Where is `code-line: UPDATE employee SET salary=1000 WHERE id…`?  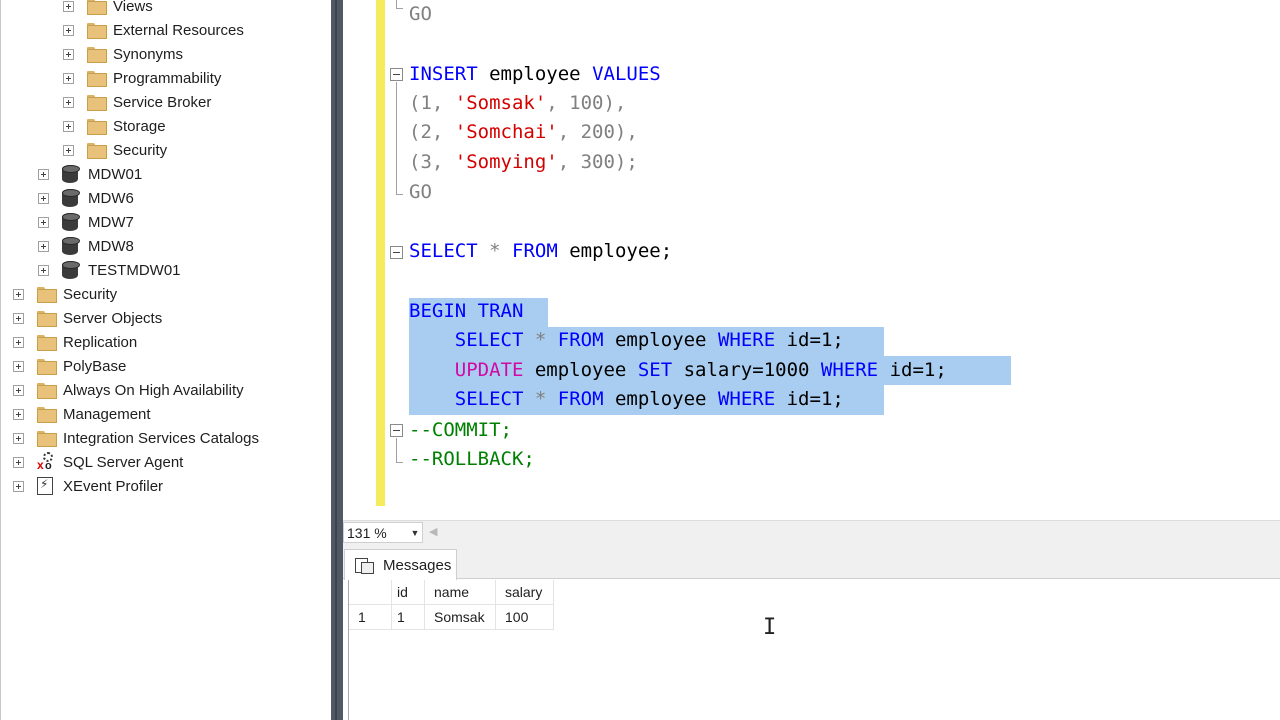 code-line: UPDATE employee SET salary=1000 WHERE id… is located at coordinates (678, 370).